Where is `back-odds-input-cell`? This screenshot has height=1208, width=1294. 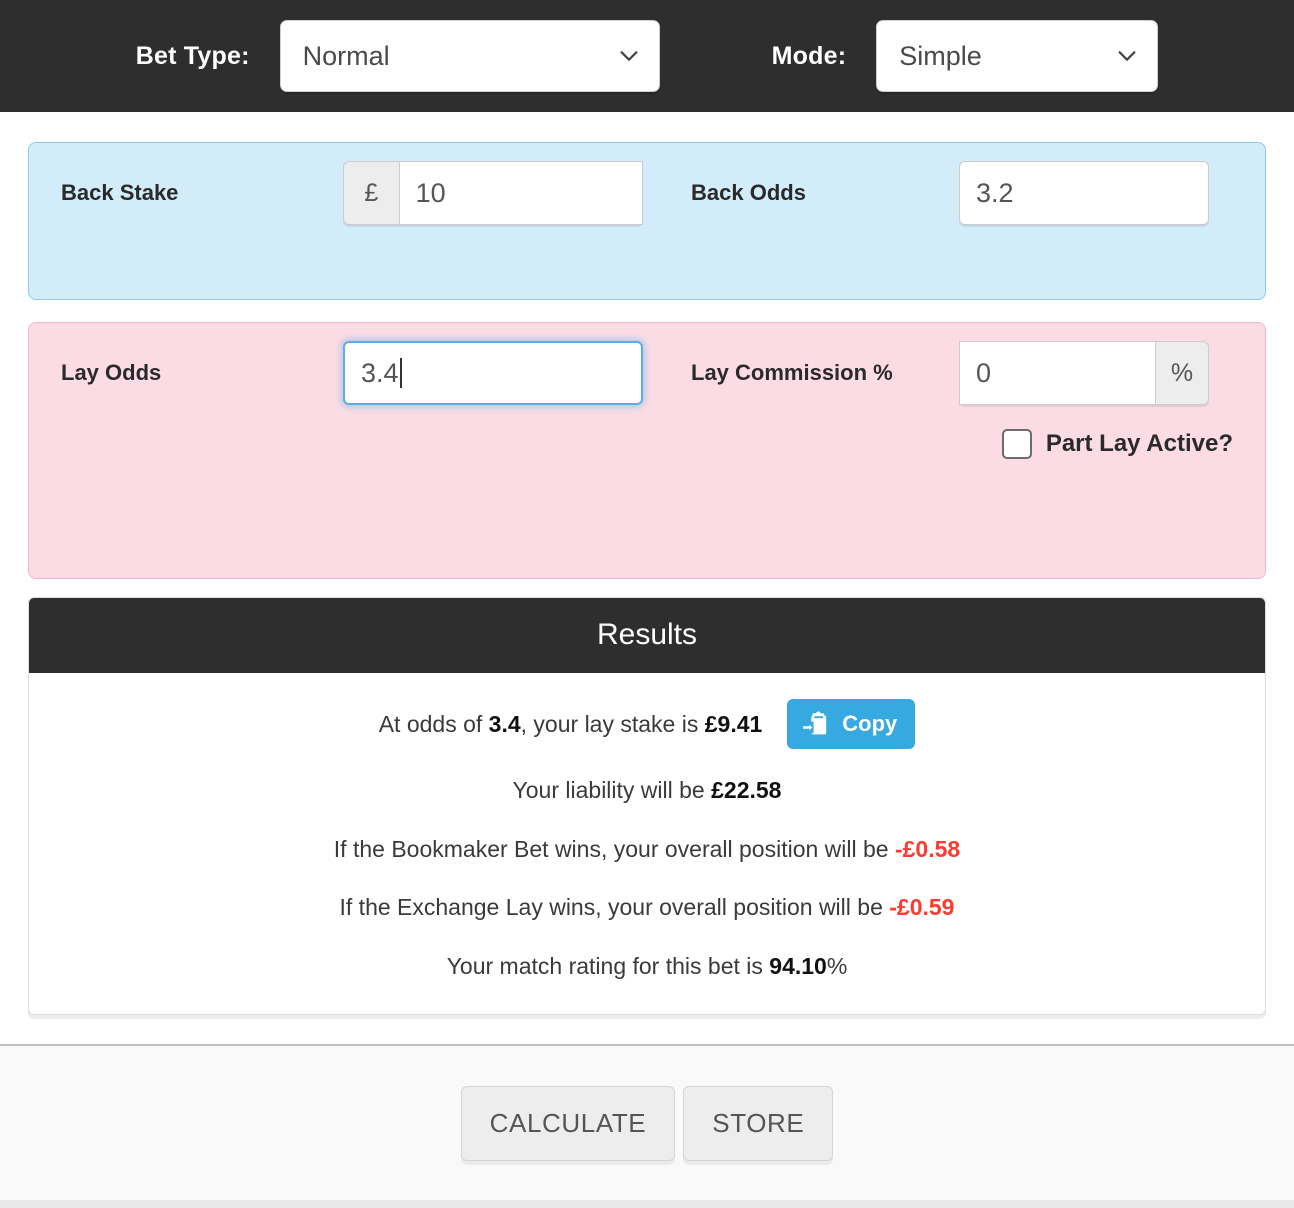
back-odds-input-cell is located at coordinates (1084, 193).